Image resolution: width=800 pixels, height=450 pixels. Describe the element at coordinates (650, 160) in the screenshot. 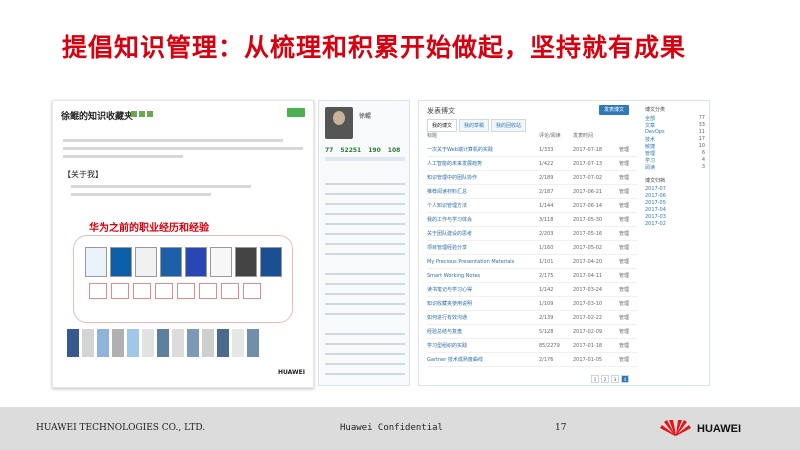

I see `category-label: 学习` at that location.